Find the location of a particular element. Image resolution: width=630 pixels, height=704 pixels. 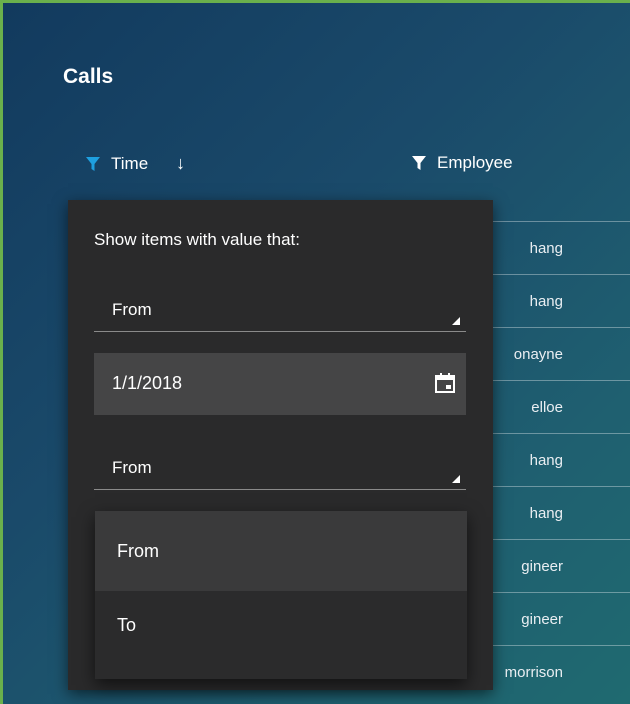

condition-select-2: From is located at coordinates (280, 470).